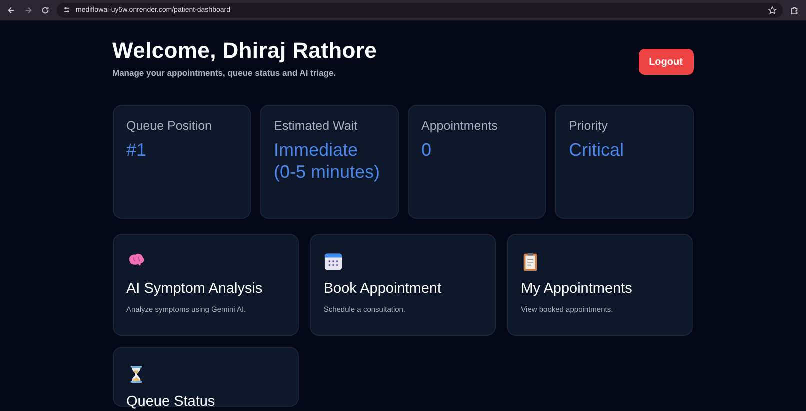 Image resolution: width=806 pixels, height=411 pixels. What do you see at coordinates (460, 126) in the screenshot?
I see `stat-label: Appointments` at bounding box center [460, 126].